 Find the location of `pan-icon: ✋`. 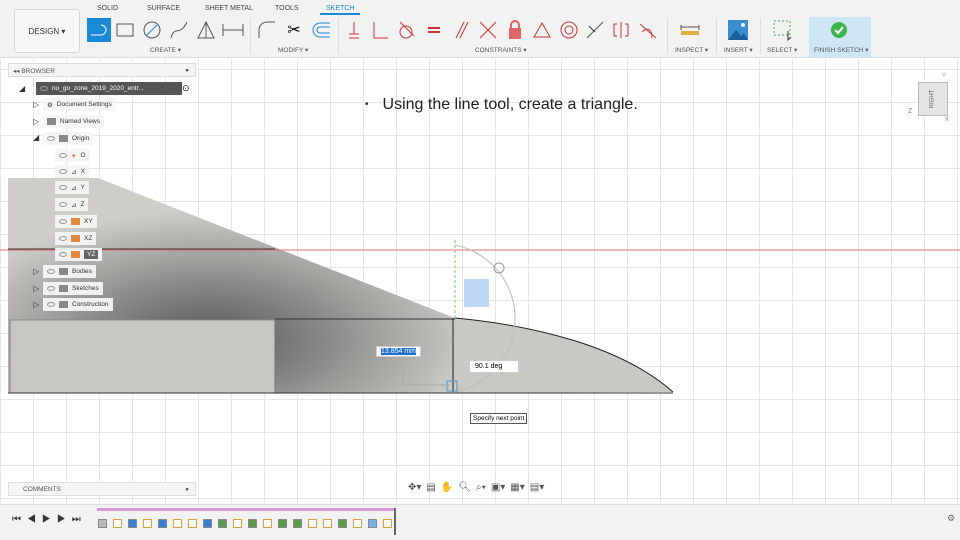

pan-icon: ✋ is located at coordinates (447, 487).